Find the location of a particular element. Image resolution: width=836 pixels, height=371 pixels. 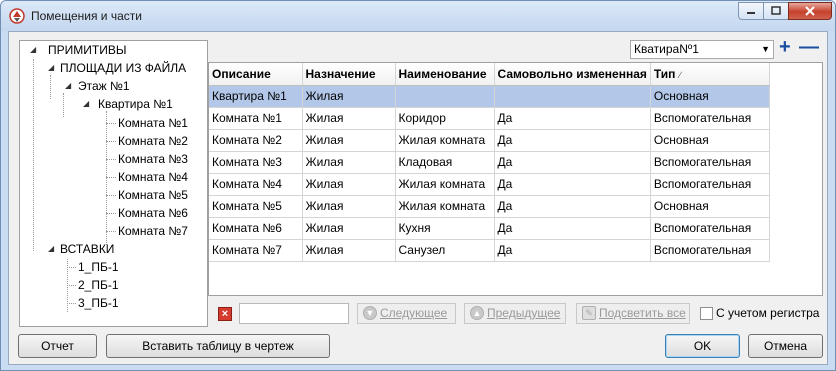

maximize-button is located at coordinates (776, 11).